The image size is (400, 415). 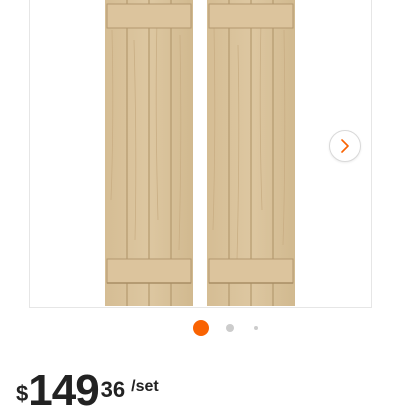 I want to click on price-currency: $, so click(x=22, y=393).